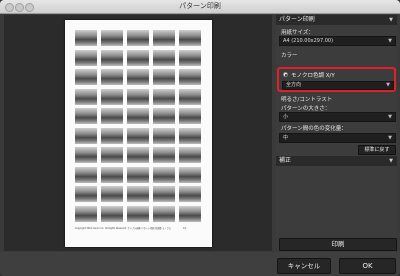 This screenshot has height=276, width=400. I want to click on pattern-size-select: 小 ▼, so click(337, 117).